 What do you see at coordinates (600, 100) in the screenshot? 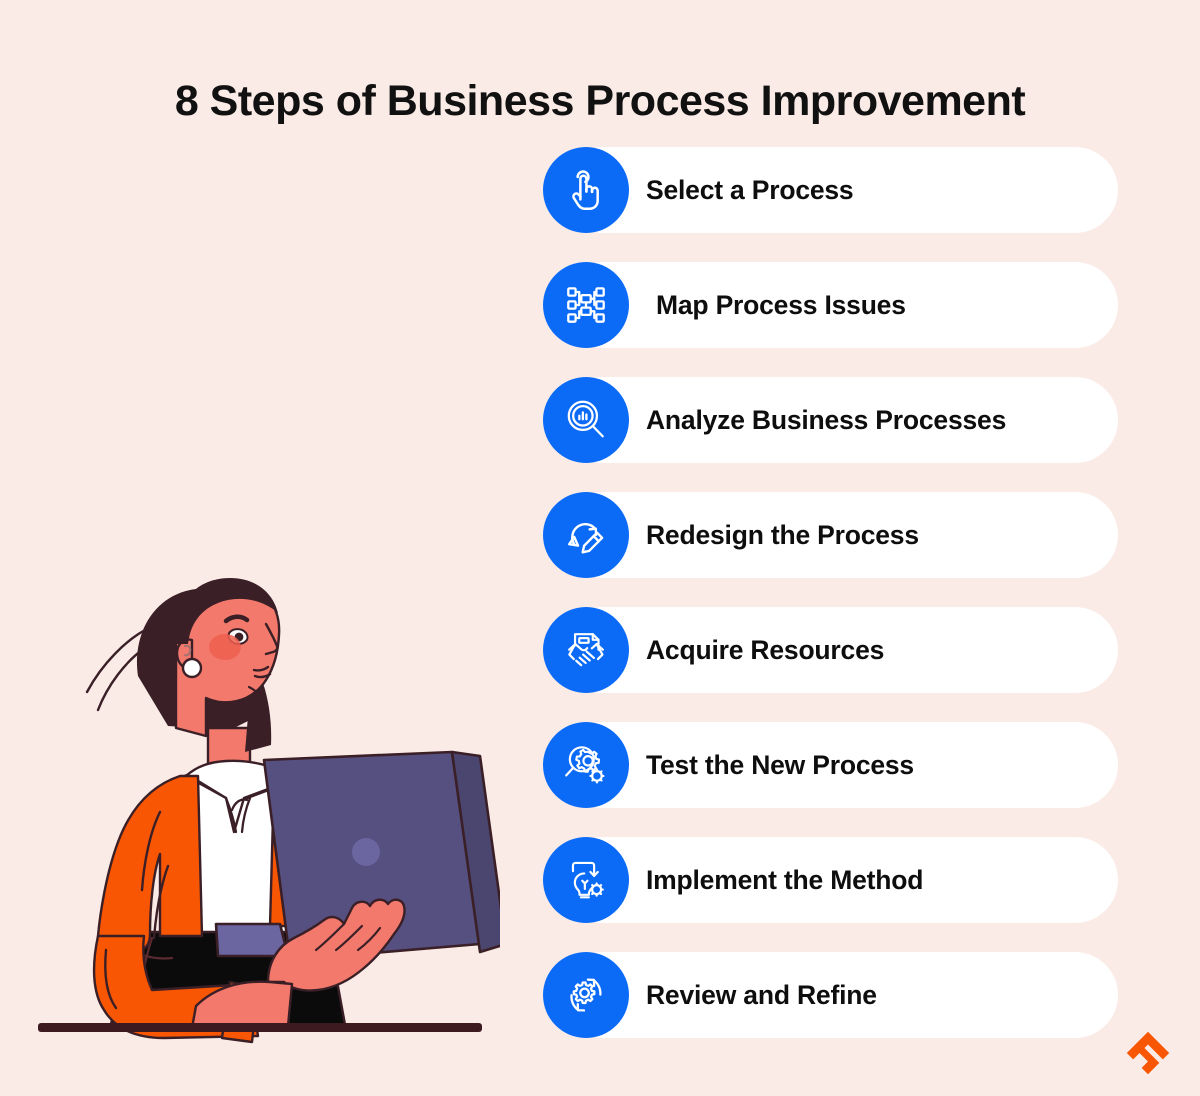
I see `page-title: 8 Steps of Business Process Improvement` at bounding box center [600, 100].